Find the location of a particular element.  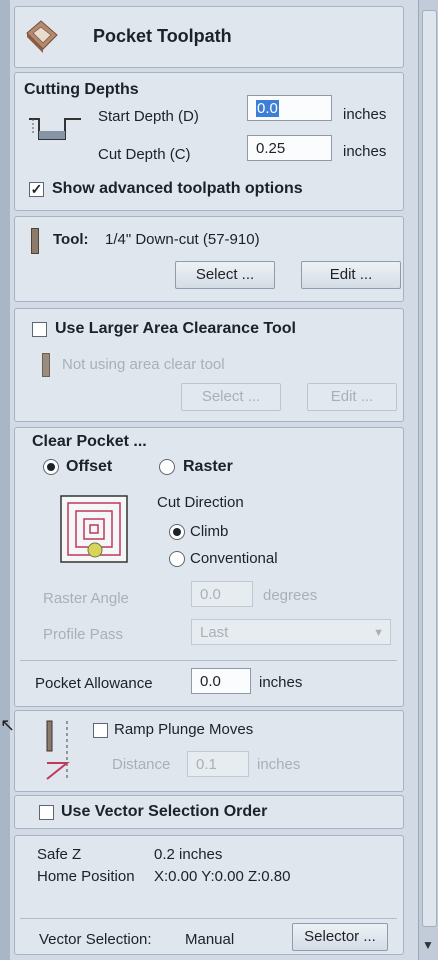

start-depth-value: 0.0 is located at coordinates (267, 108).